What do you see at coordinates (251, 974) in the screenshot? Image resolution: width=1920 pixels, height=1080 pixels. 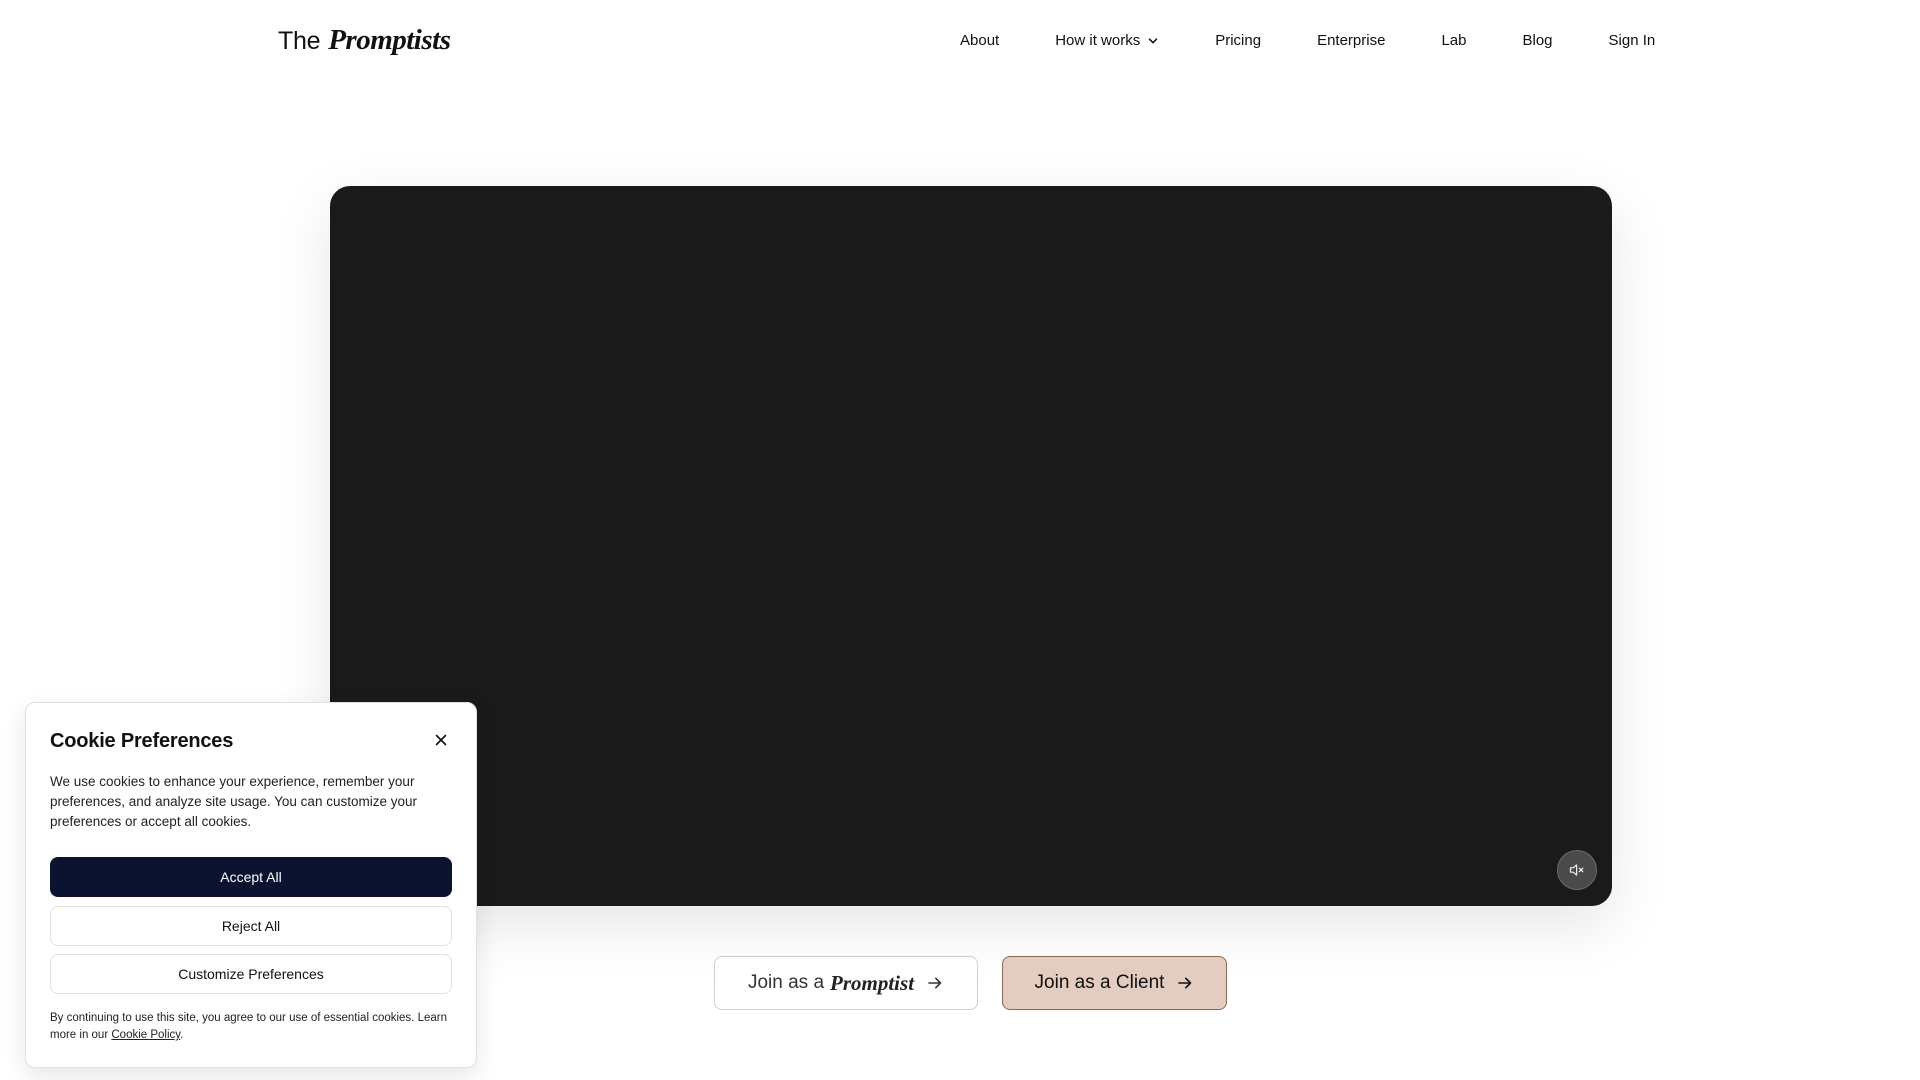 I see `customize-preferences-button: Customize Preferences` at bounding box center [251, 974].